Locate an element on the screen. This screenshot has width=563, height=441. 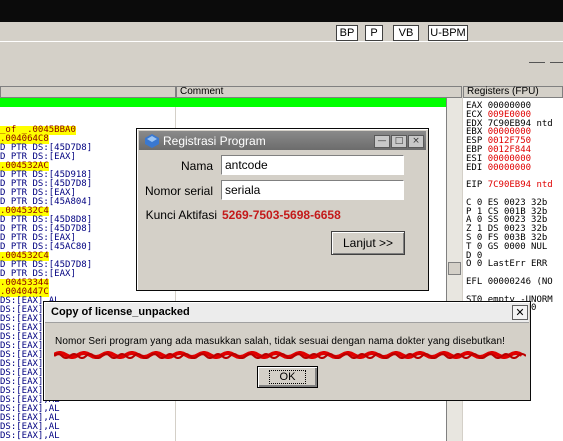
maximize-button: □ is located at coordinates (399, 141).